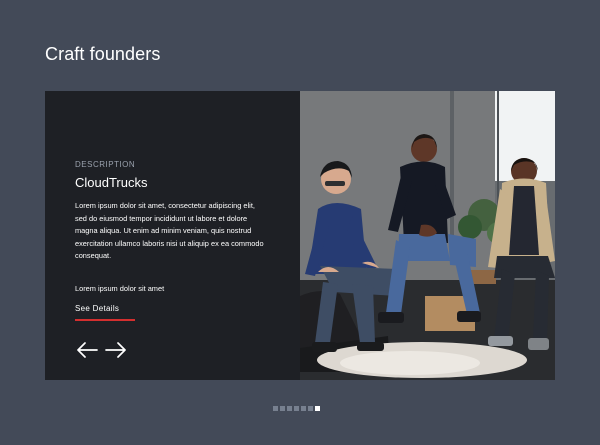  What do you see at coordinates (97, 308) in the screenshot?
I see `see-details-link: See Details` at bounding box center [97, 308].